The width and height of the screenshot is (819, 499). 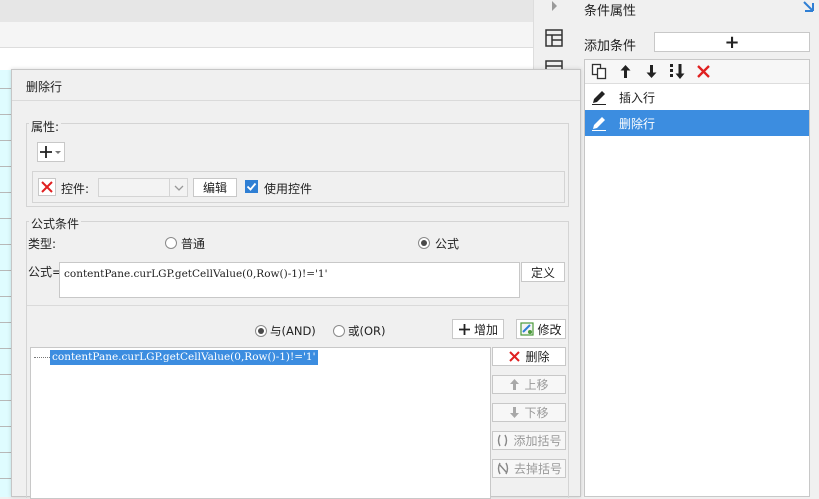 What do you see at coordinates (485, 329) in the screenshot?
I see `add-button-label: 增加` at bounding box center [485, 329].